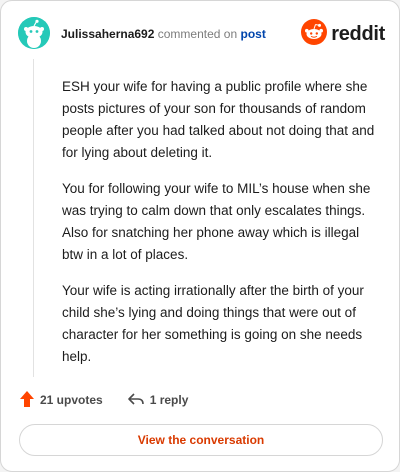  I want to click on reply-arrow-icon, so click(138, 400).